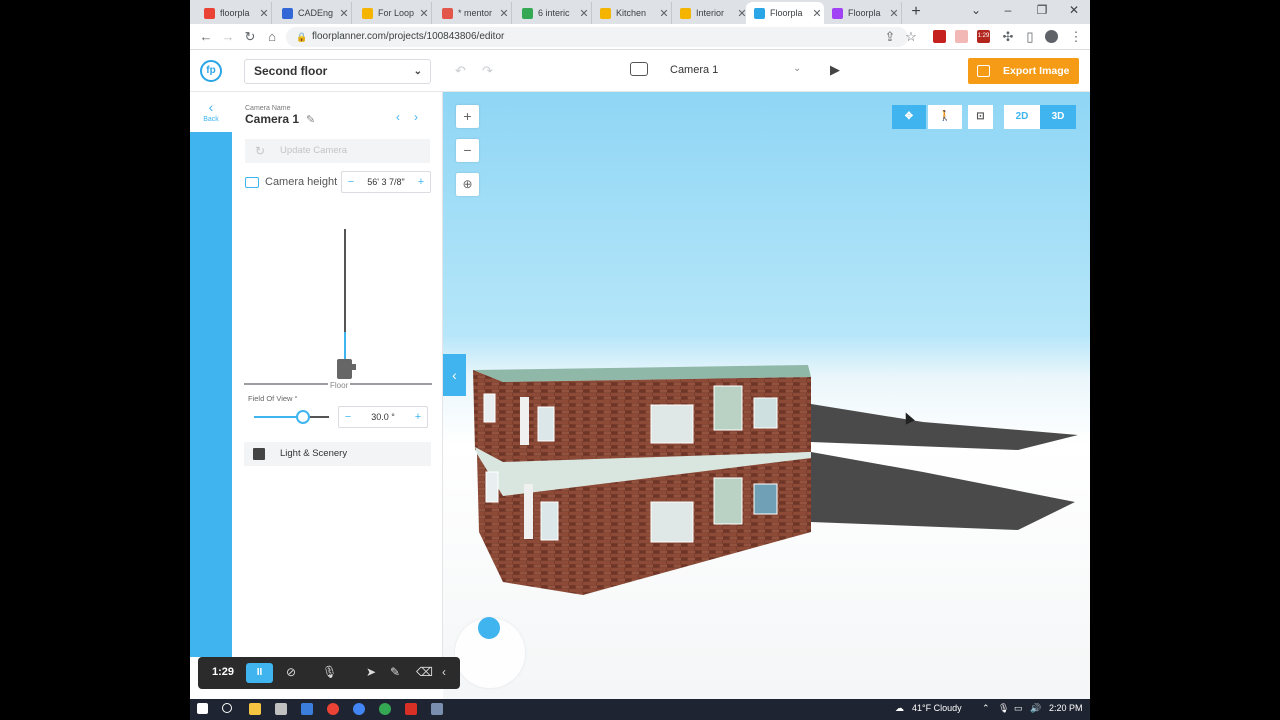 The width and height of the screenshot is (1280, 720). I want to click on eraser-icon: ⌫, so click(424, 672).